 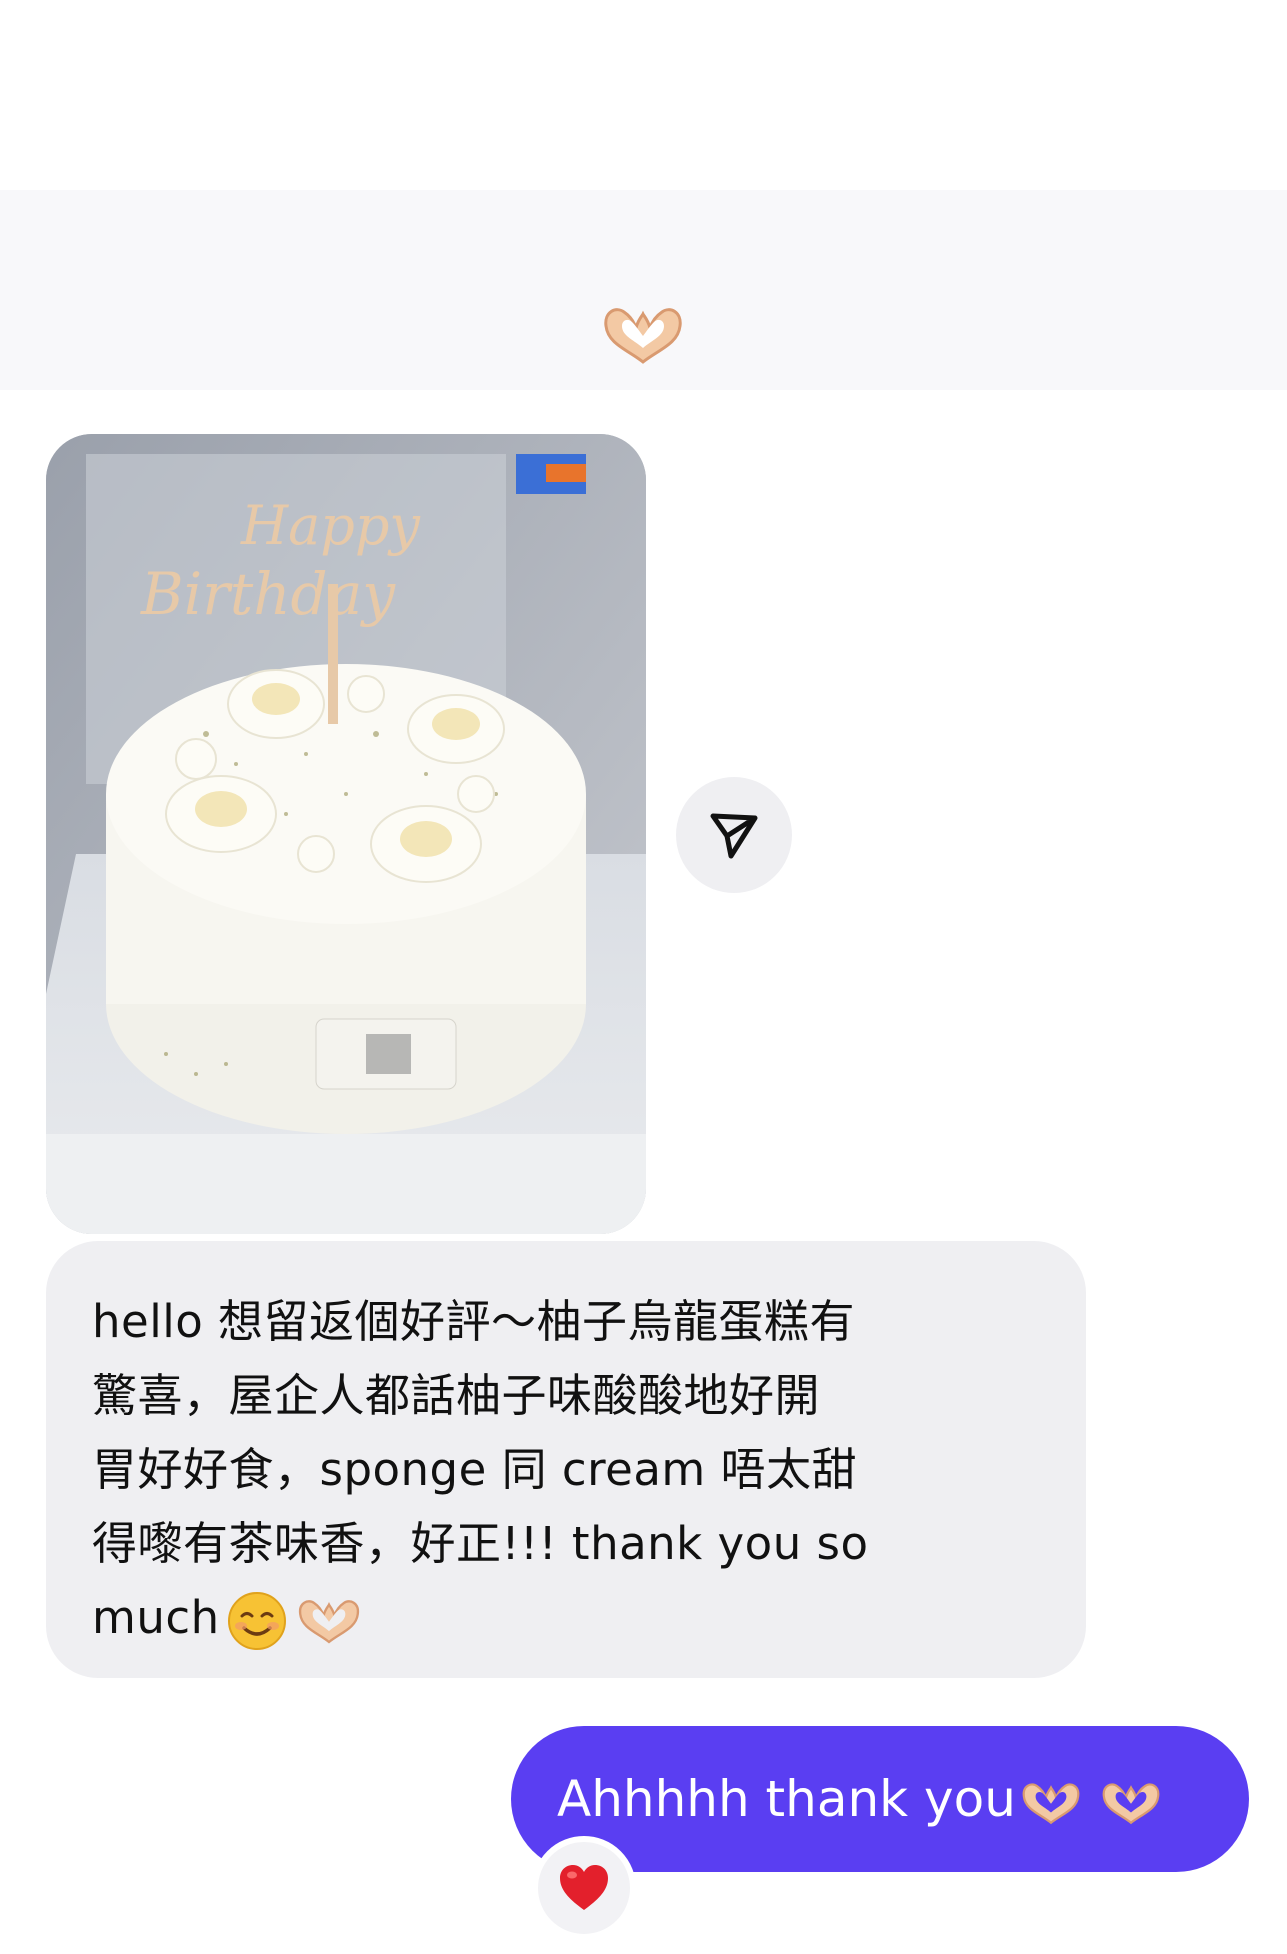 I want to click on share-button, so click(x=734, y=835).